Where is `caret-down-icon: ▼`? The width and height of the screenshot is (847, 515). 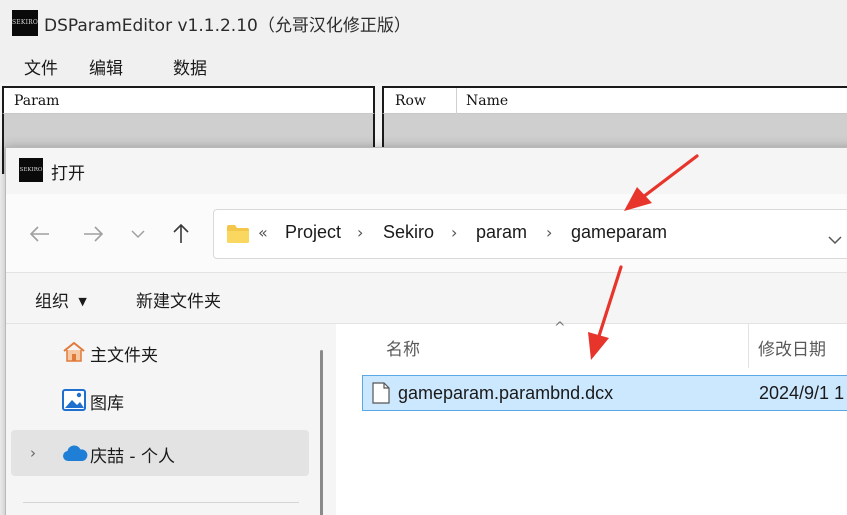 caret-down-icon: ▼ is located at coordinates (82, 301).